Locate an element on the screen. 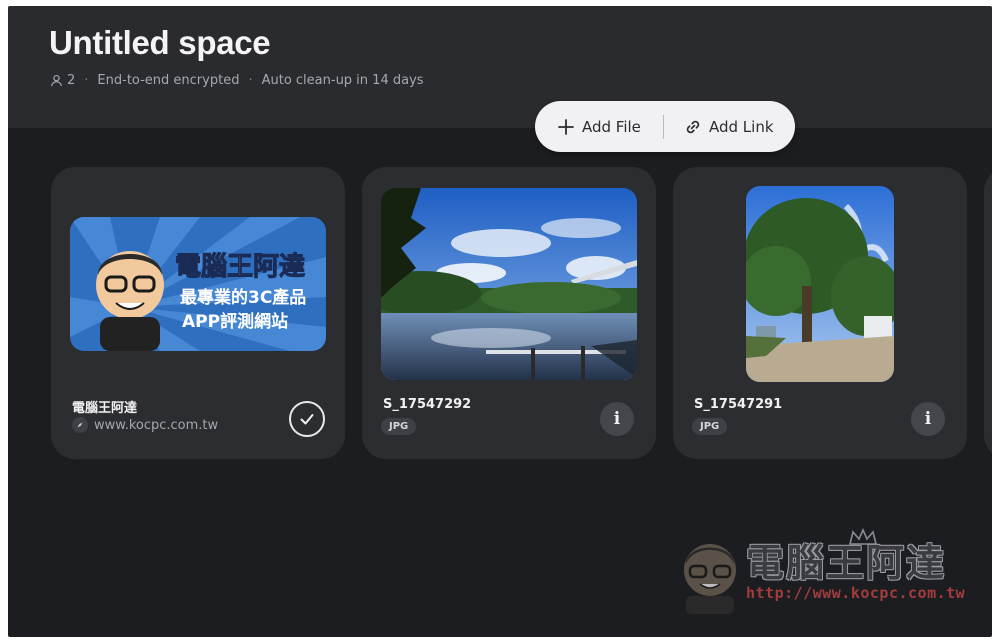 Image resolution: width=1000 pixels, height=643 pixels. file-card: S_17547291 JPG i is located at coordinates (820, 313).